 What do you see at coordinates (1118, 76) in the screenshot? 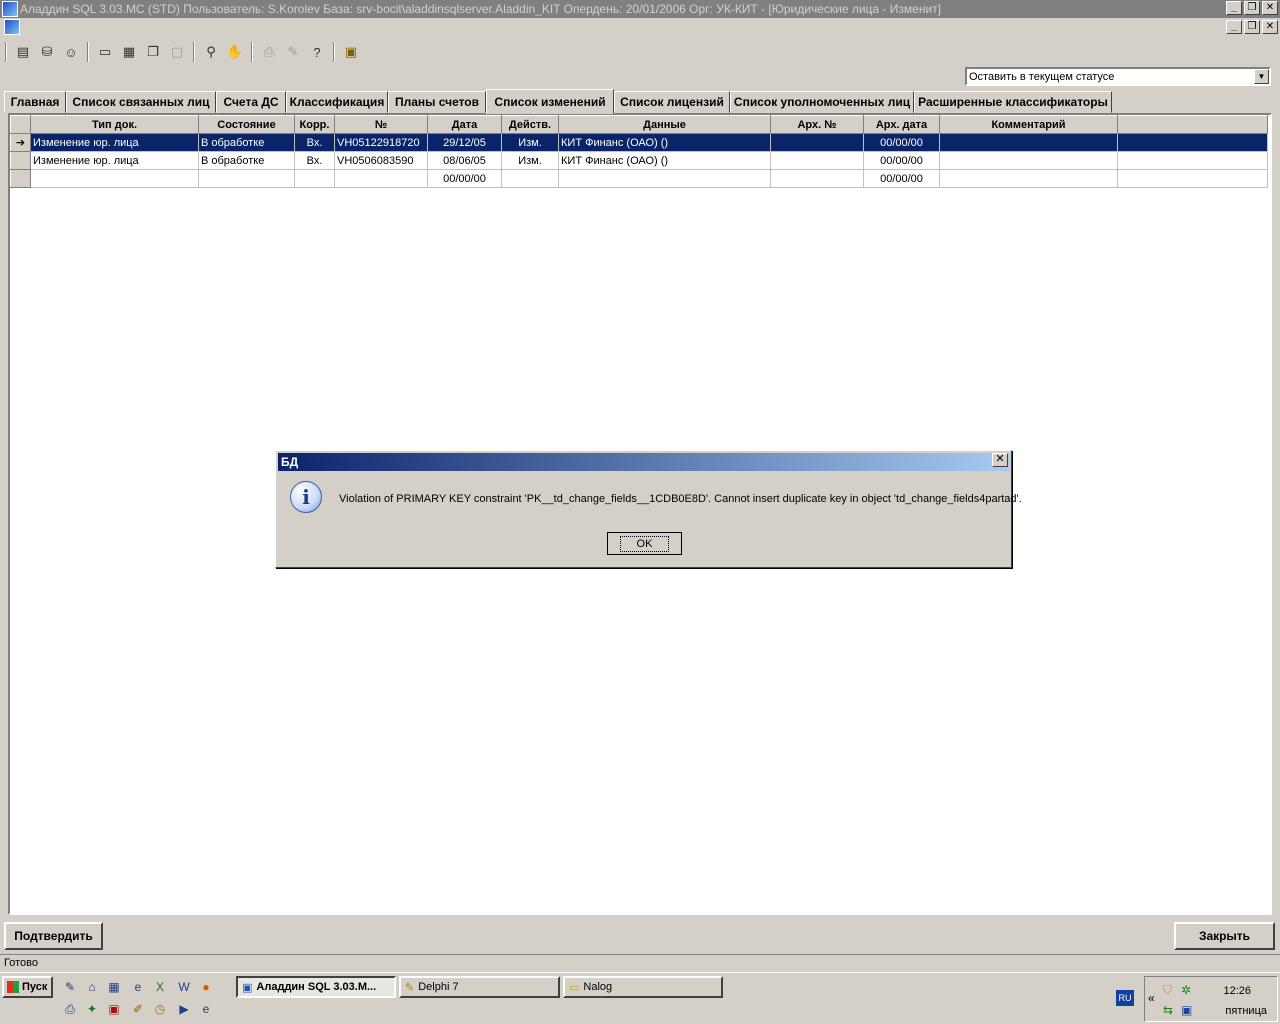
I see `status-select: Оставить в текущем статусе ▼` at bounding box center [1118, 76].